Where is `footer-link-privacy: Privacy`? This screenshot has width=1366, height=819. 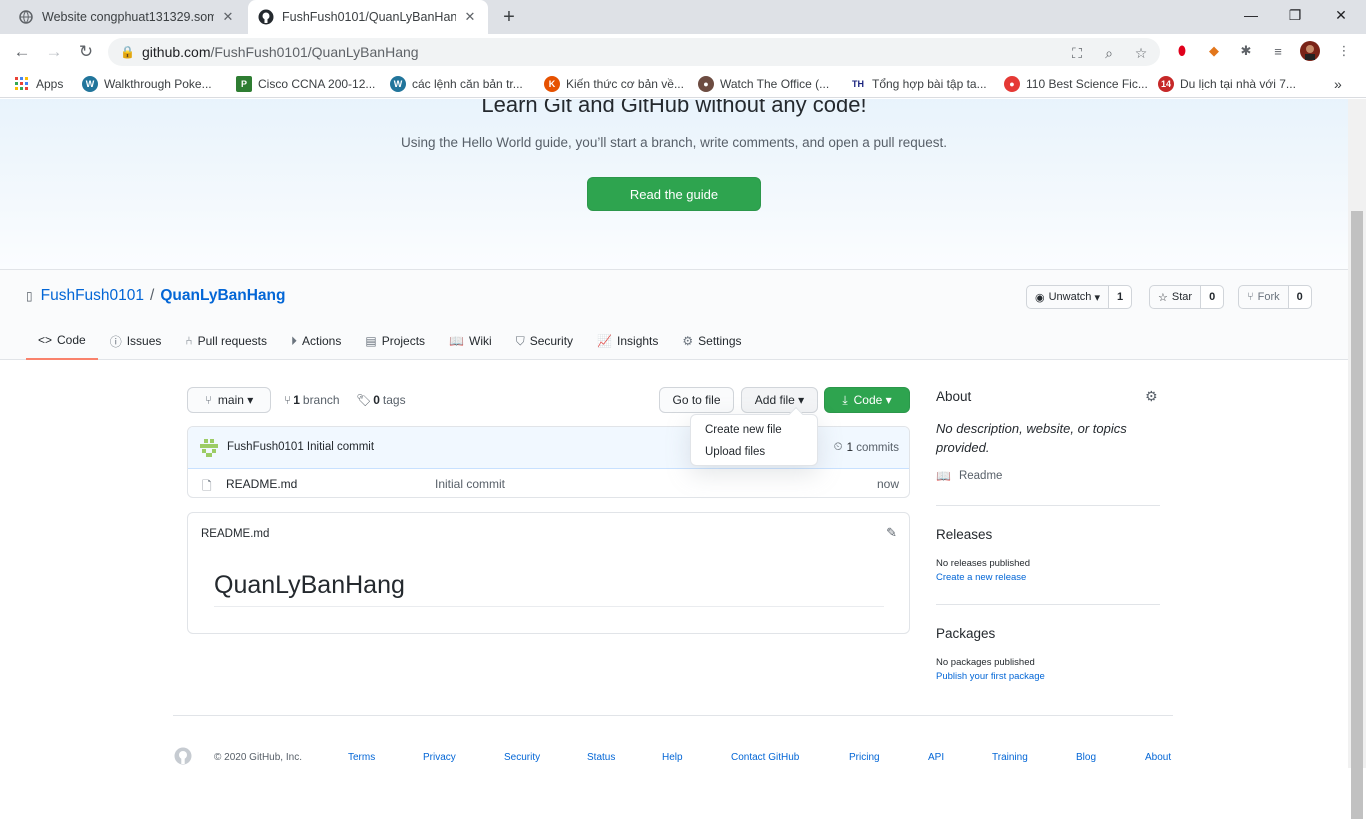
footer-link-privacy: Privacy is located at coordinates (439, 757).